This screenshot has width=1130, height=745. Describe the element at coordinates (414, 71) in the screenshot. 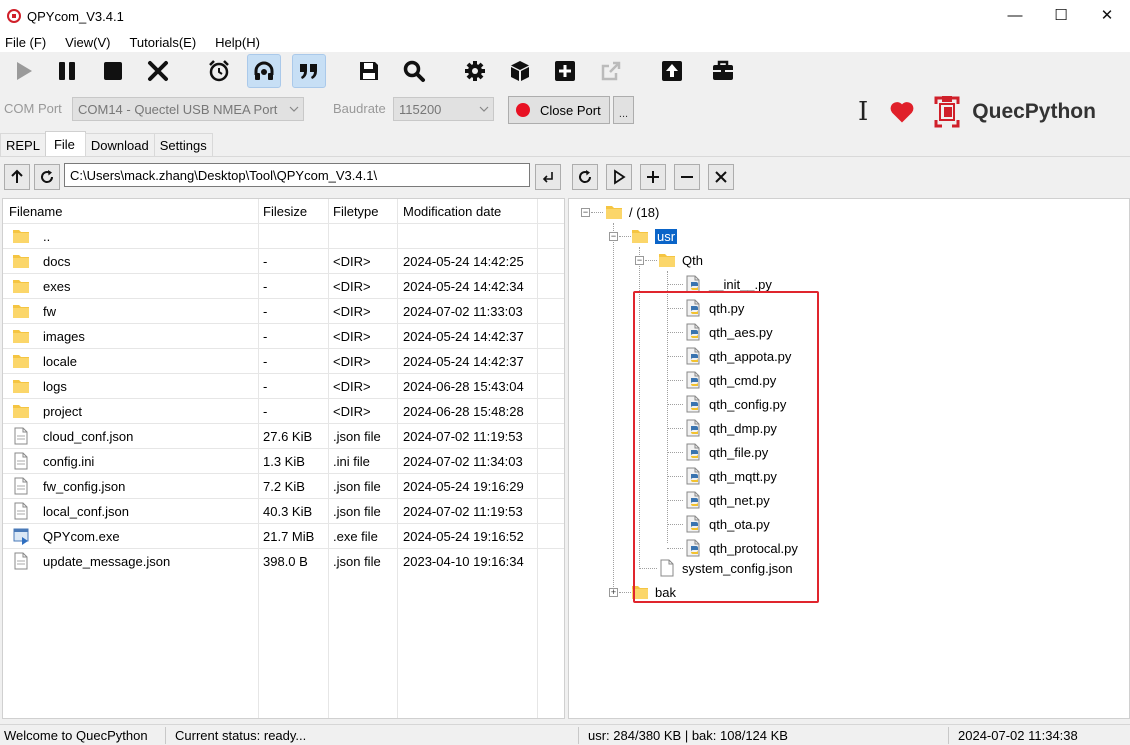

I see `search-button` at that location.